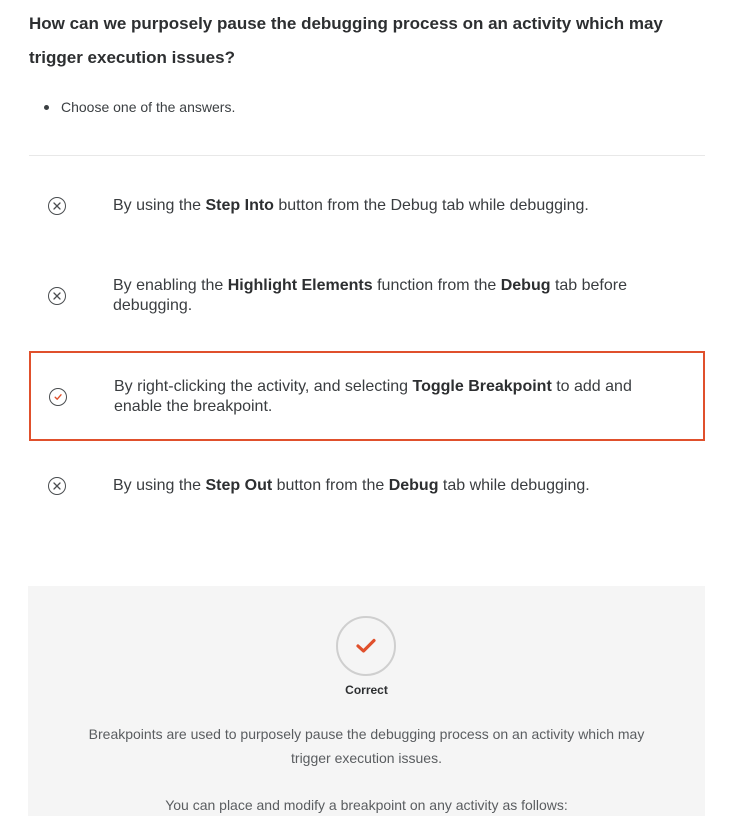 The image size is (734, 816). Describe the element at coordinates (239, 205) in the screenshot. I see `answer-emphasis: Step Into` at that location.